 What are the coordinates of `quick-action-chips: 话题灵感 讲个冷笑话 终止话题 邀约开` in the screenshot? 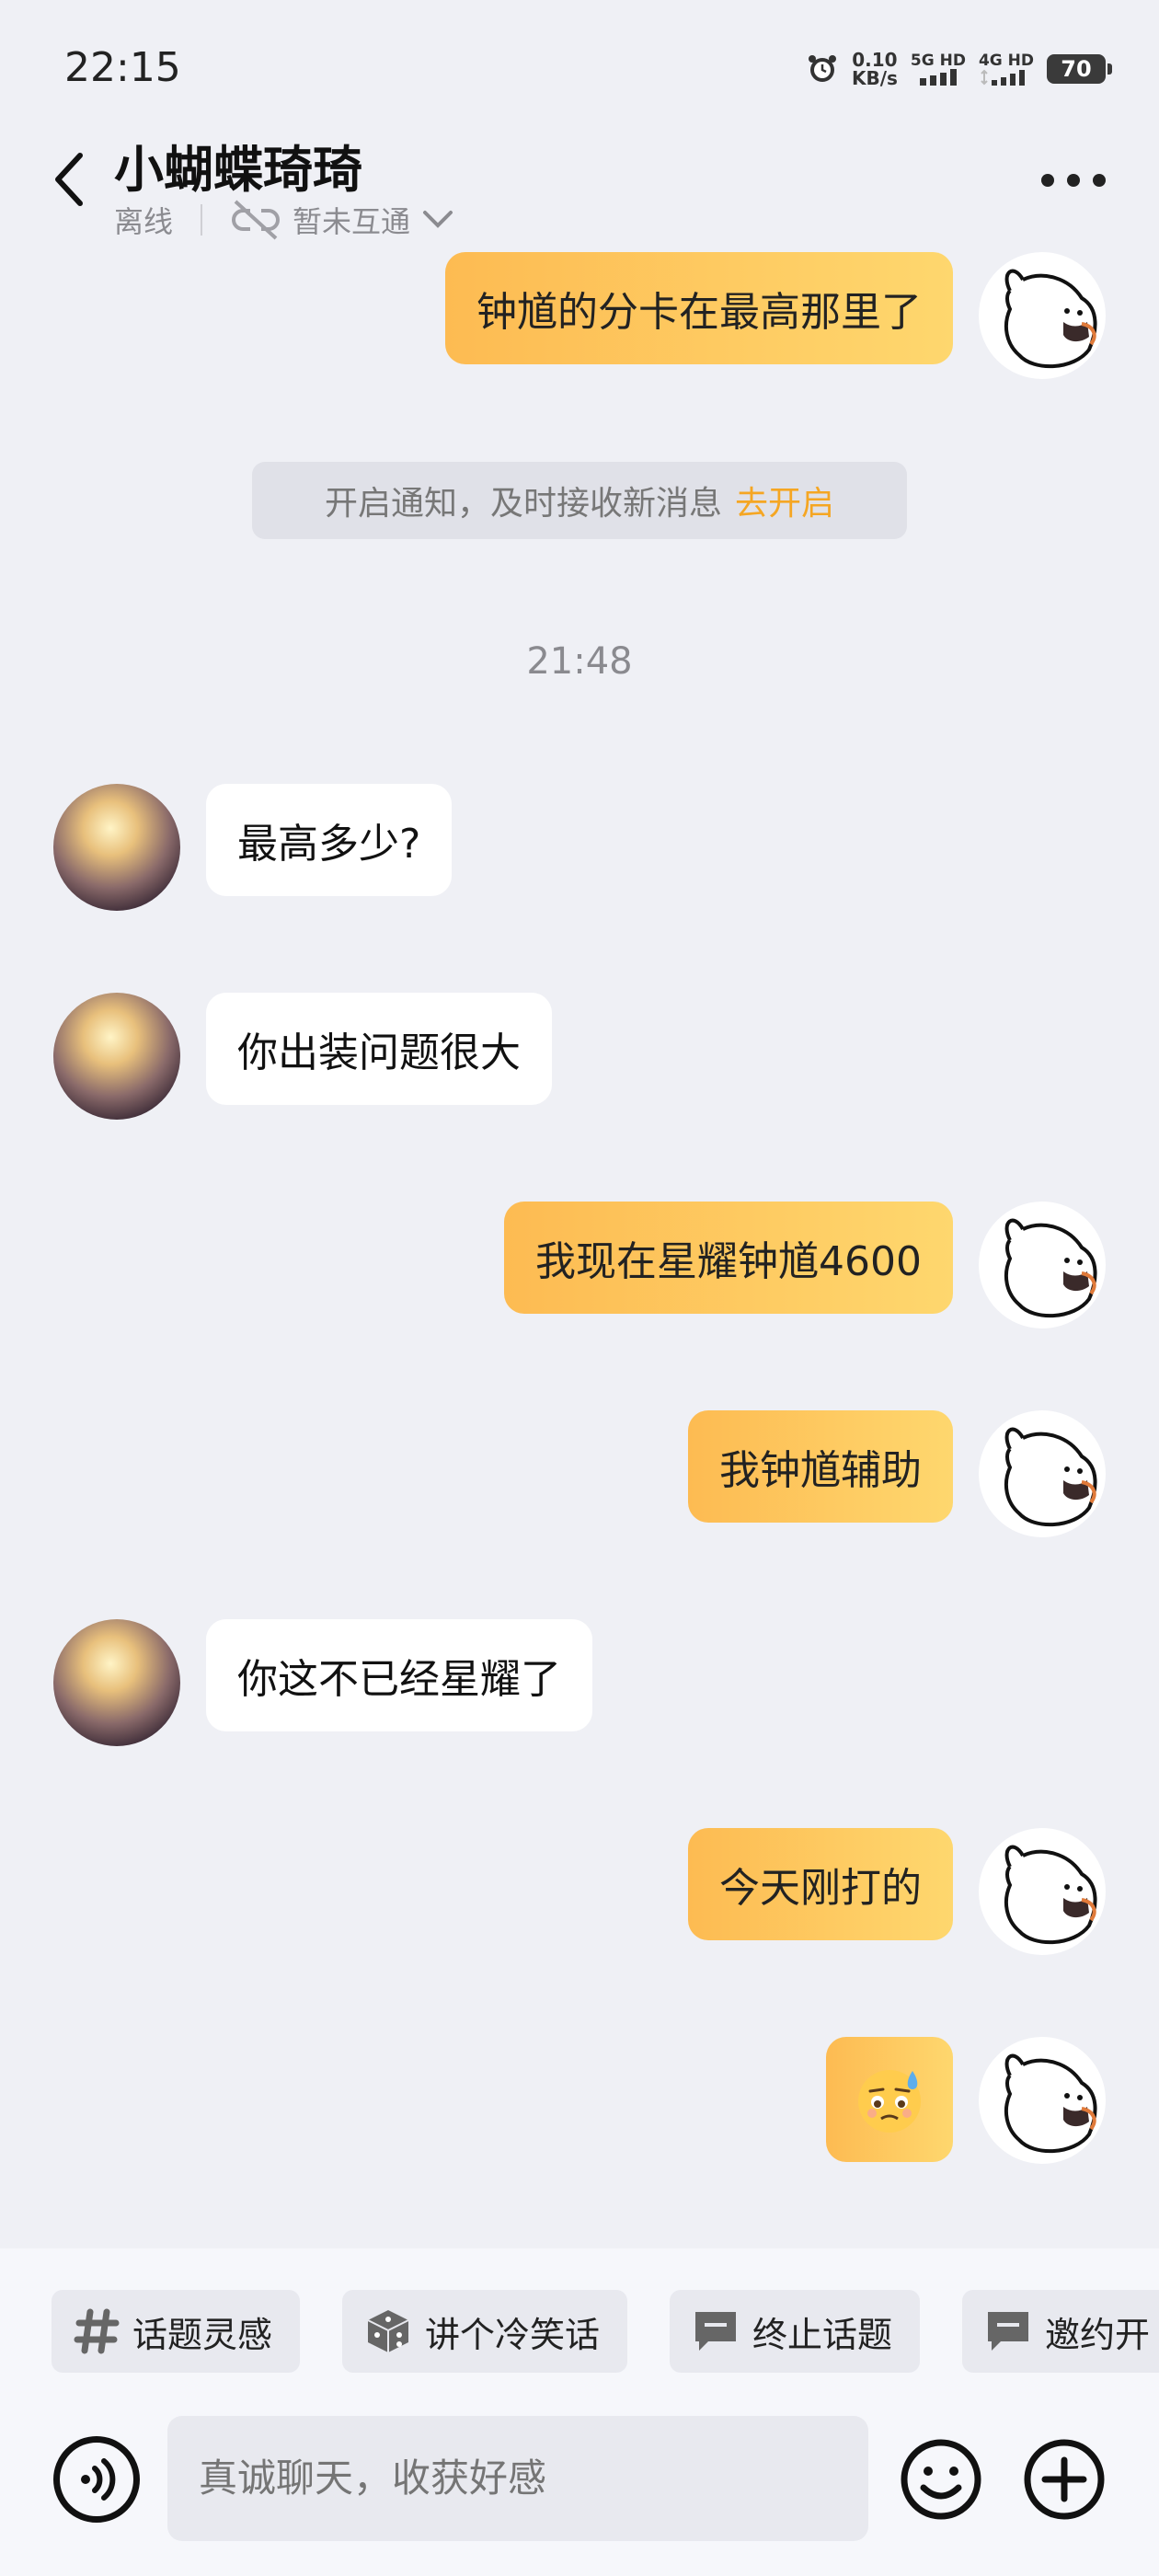 It's located at (605, 2331).